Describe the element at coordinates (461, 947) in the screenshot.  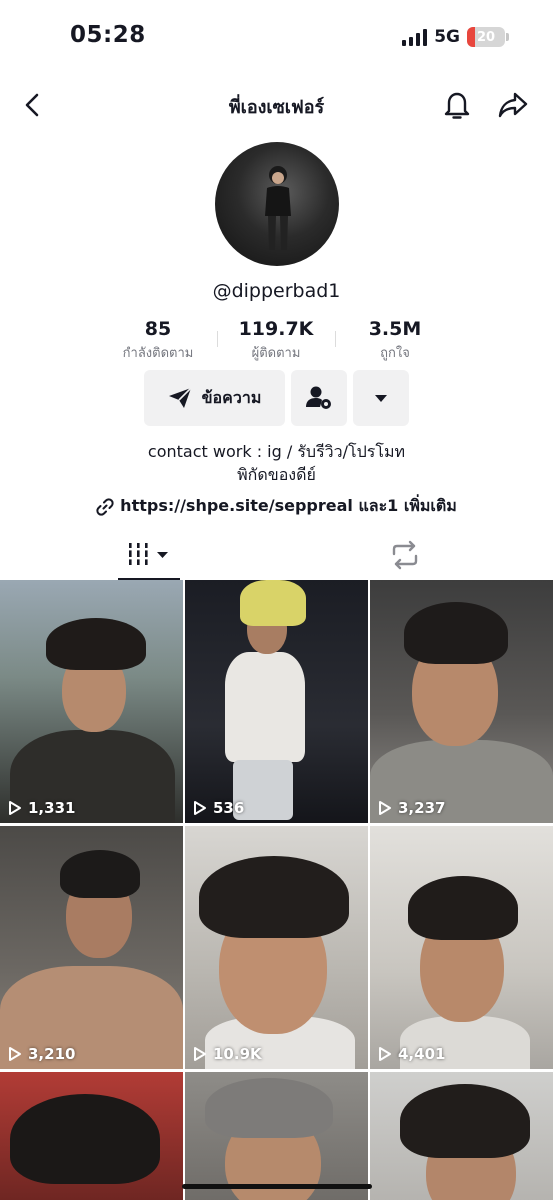
I see `video-thumbnail: 4,401` at that location.